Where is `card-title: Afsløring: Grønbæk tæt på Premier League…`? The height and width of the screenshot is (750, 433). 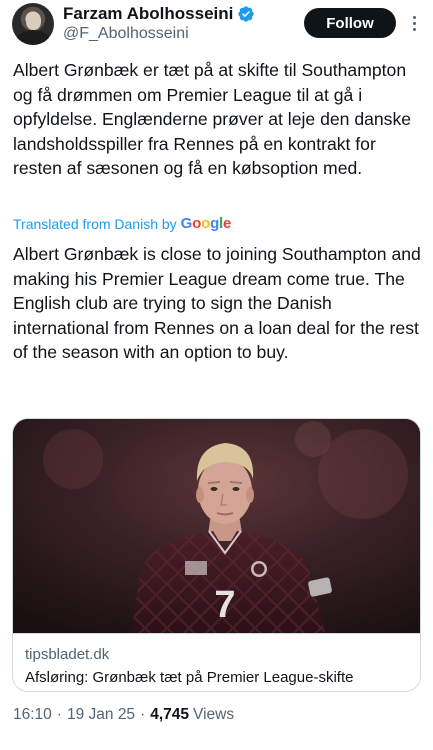
card-title: Afsløring: Grønbæk tæt på Premier League… is located at coordinates (189, 677).